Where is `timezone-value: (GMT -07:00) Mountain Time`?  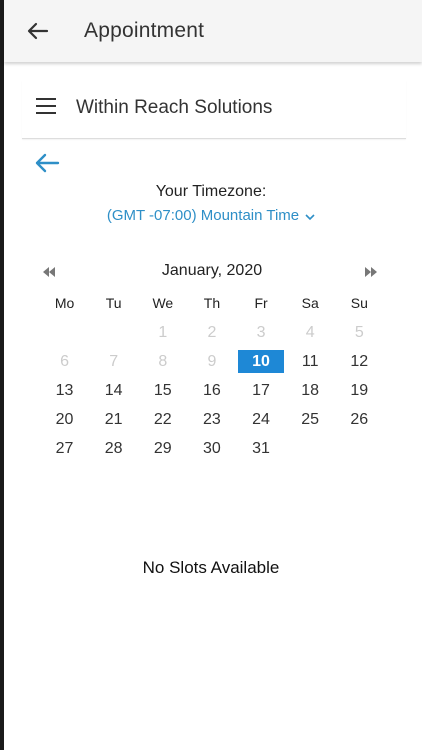 timezone-value: (GMT -07:00) Mountain Time is located at coordinates (203, 215).